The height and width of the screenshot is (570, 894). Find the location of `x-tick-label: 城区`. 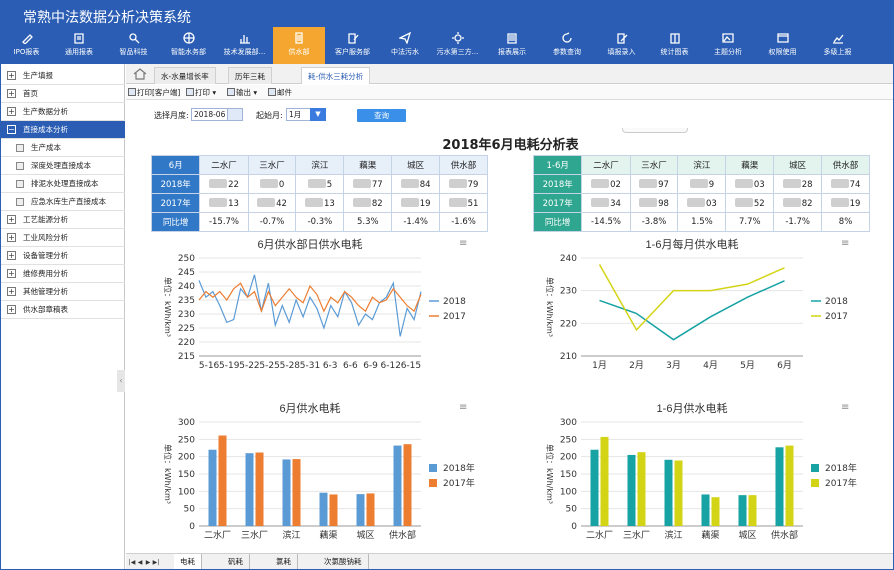

x-tick-label: 城区 is located at coordinates (747, 535).